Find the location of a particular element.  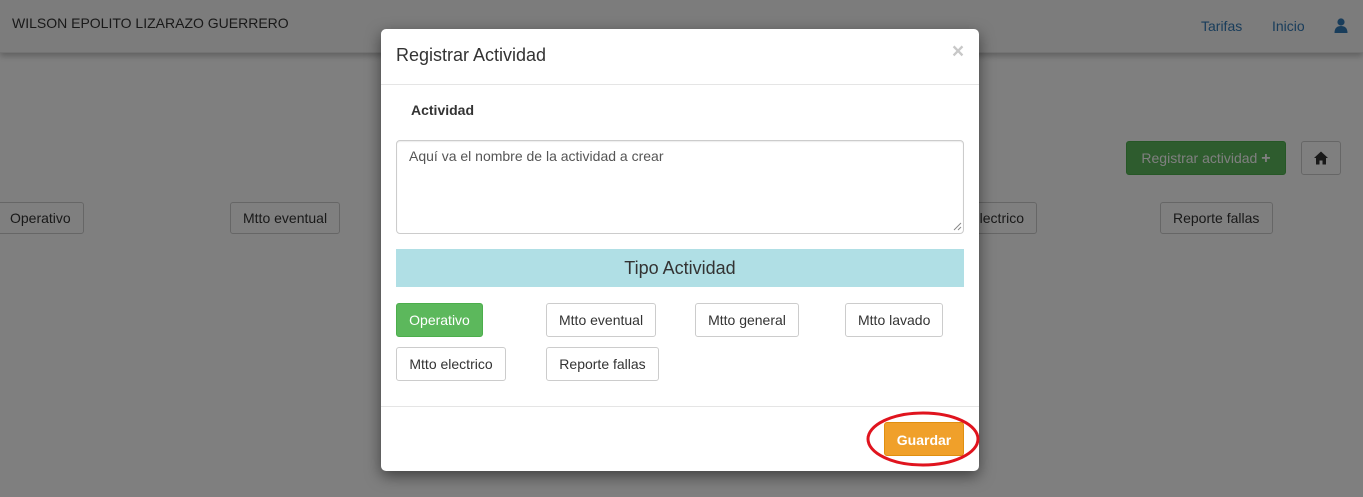

type-mtto-eventual-button: Mtto eventual is located at coordinates (601, 320).